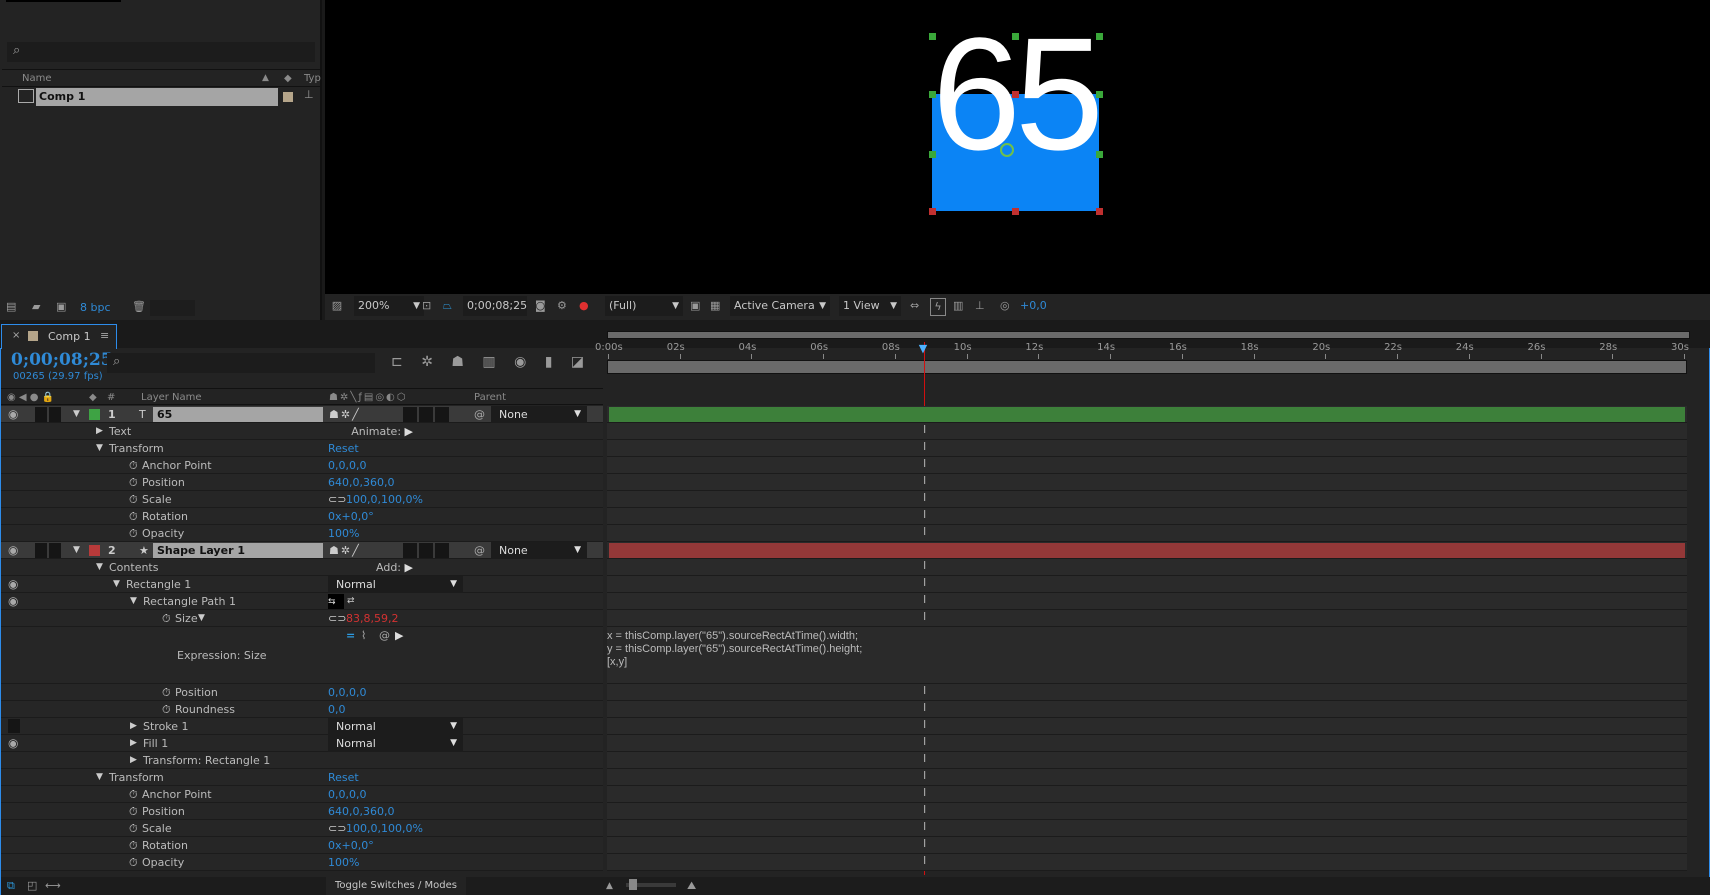 This screenshot has height=895, width=1710. I want to click on transparency-grid-icon: ⏢, so click(447, 306).